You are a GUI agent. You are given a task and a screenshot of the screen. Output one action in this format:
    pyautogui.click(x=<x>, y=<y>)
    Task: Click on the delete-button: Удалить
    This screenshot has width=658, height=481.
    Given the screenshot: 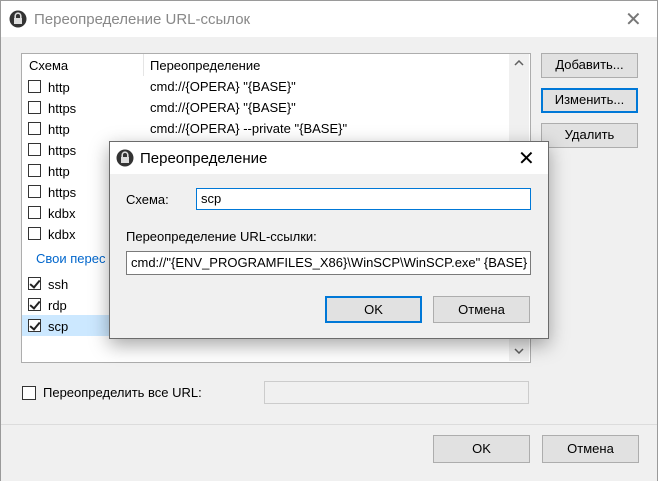 What is the action you would take?
    pyautogui.click(x=589, y=135)
    